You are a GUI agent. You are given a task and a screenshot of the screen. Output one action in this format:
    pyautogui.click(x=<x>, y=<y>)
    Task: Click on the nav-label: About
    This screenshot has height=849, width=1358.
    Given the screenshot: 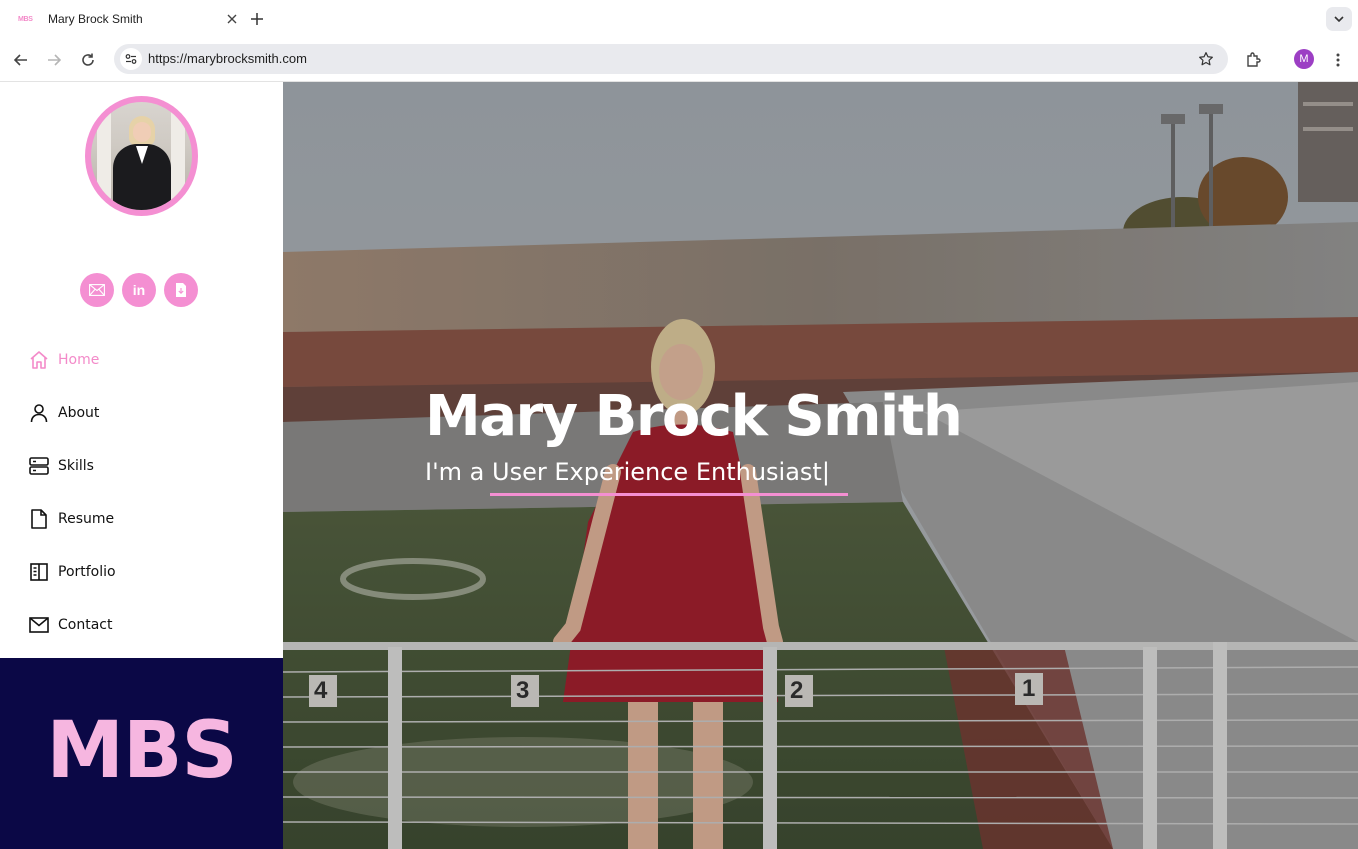 What is the action you would take?
    pyautogui.click(x=79, y=412)
    